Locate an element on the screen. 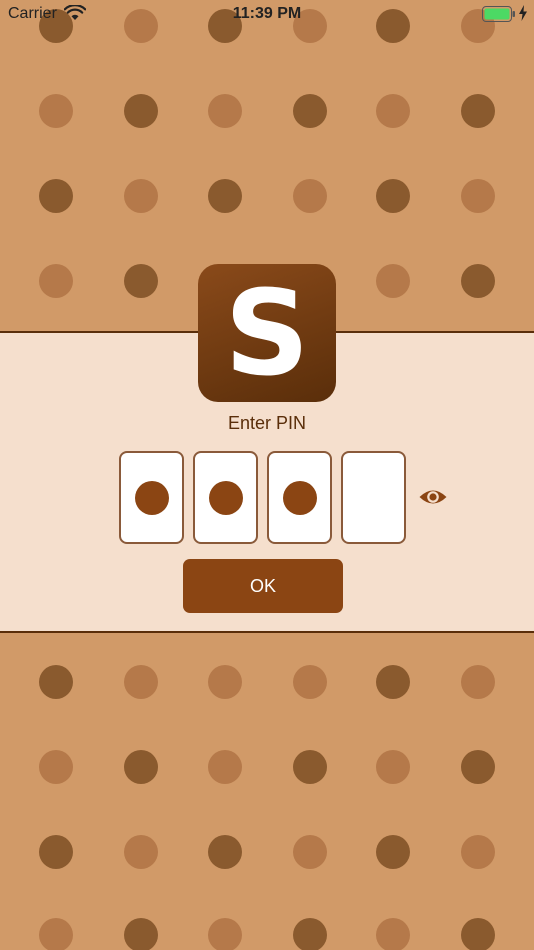  show-pin-eye-icon is located at coordinates (433, 497).